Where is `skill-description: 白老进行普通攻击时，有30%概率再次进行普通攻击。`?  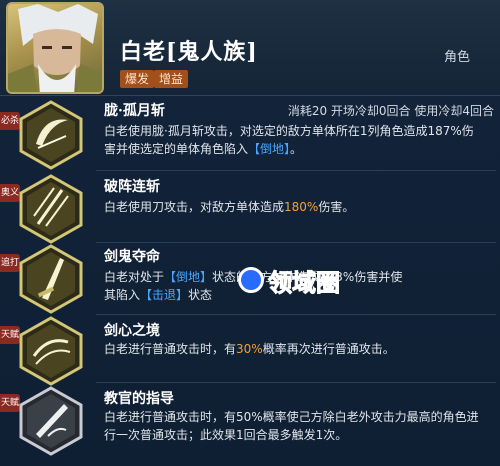 skill-description: 白老进行普通攻击时，有30%概率再次进行普通攻击。 is located at coordinates (294, 349).